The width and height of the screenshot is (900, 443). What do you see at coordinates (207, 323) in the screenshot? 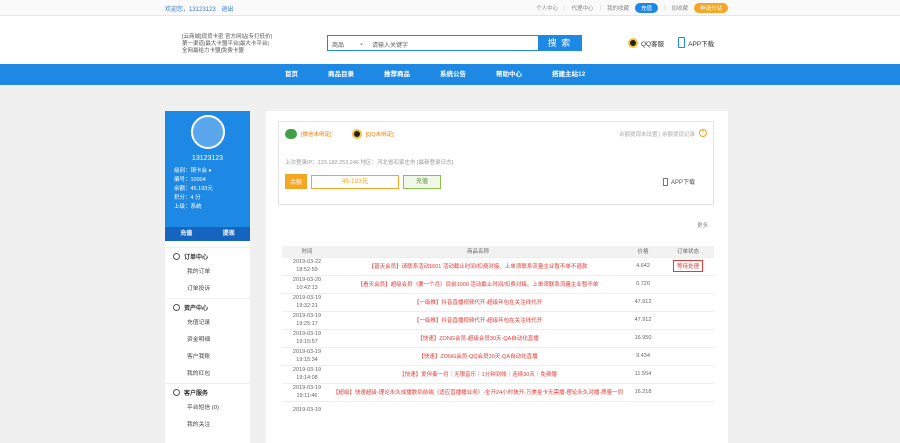
I see `sidebar-item-recharge-records: 充值记录` at bounding box center [207, 323].